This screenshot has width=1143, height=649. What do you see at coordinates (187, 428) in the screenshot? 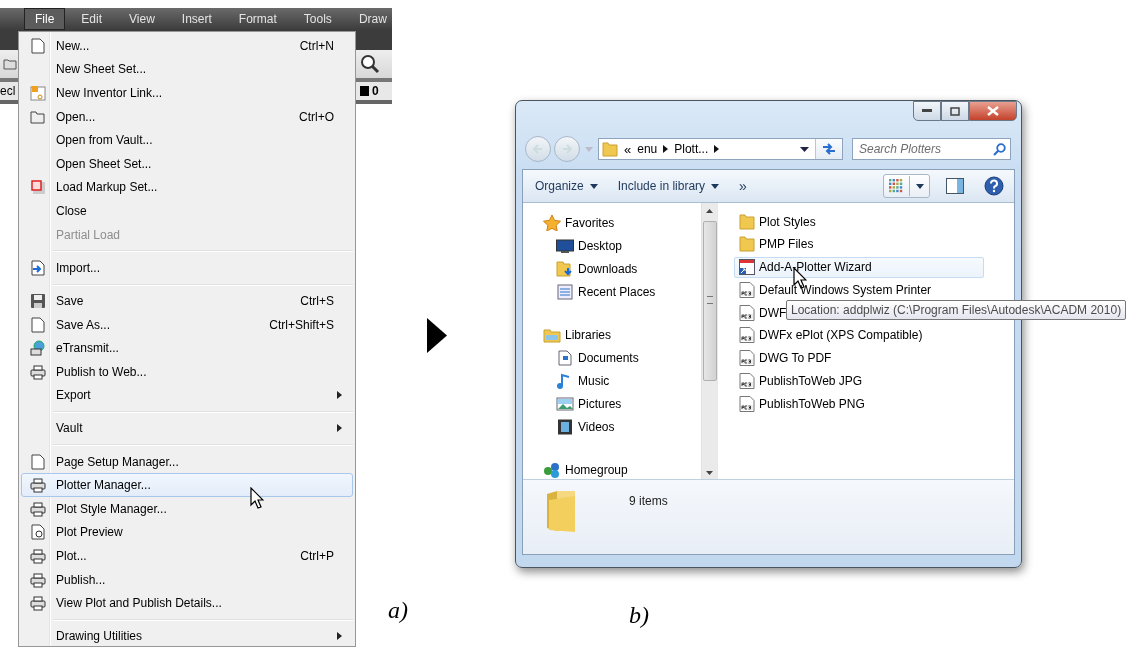
I see `menu-item: Vault` at bounding box center [187, 428].